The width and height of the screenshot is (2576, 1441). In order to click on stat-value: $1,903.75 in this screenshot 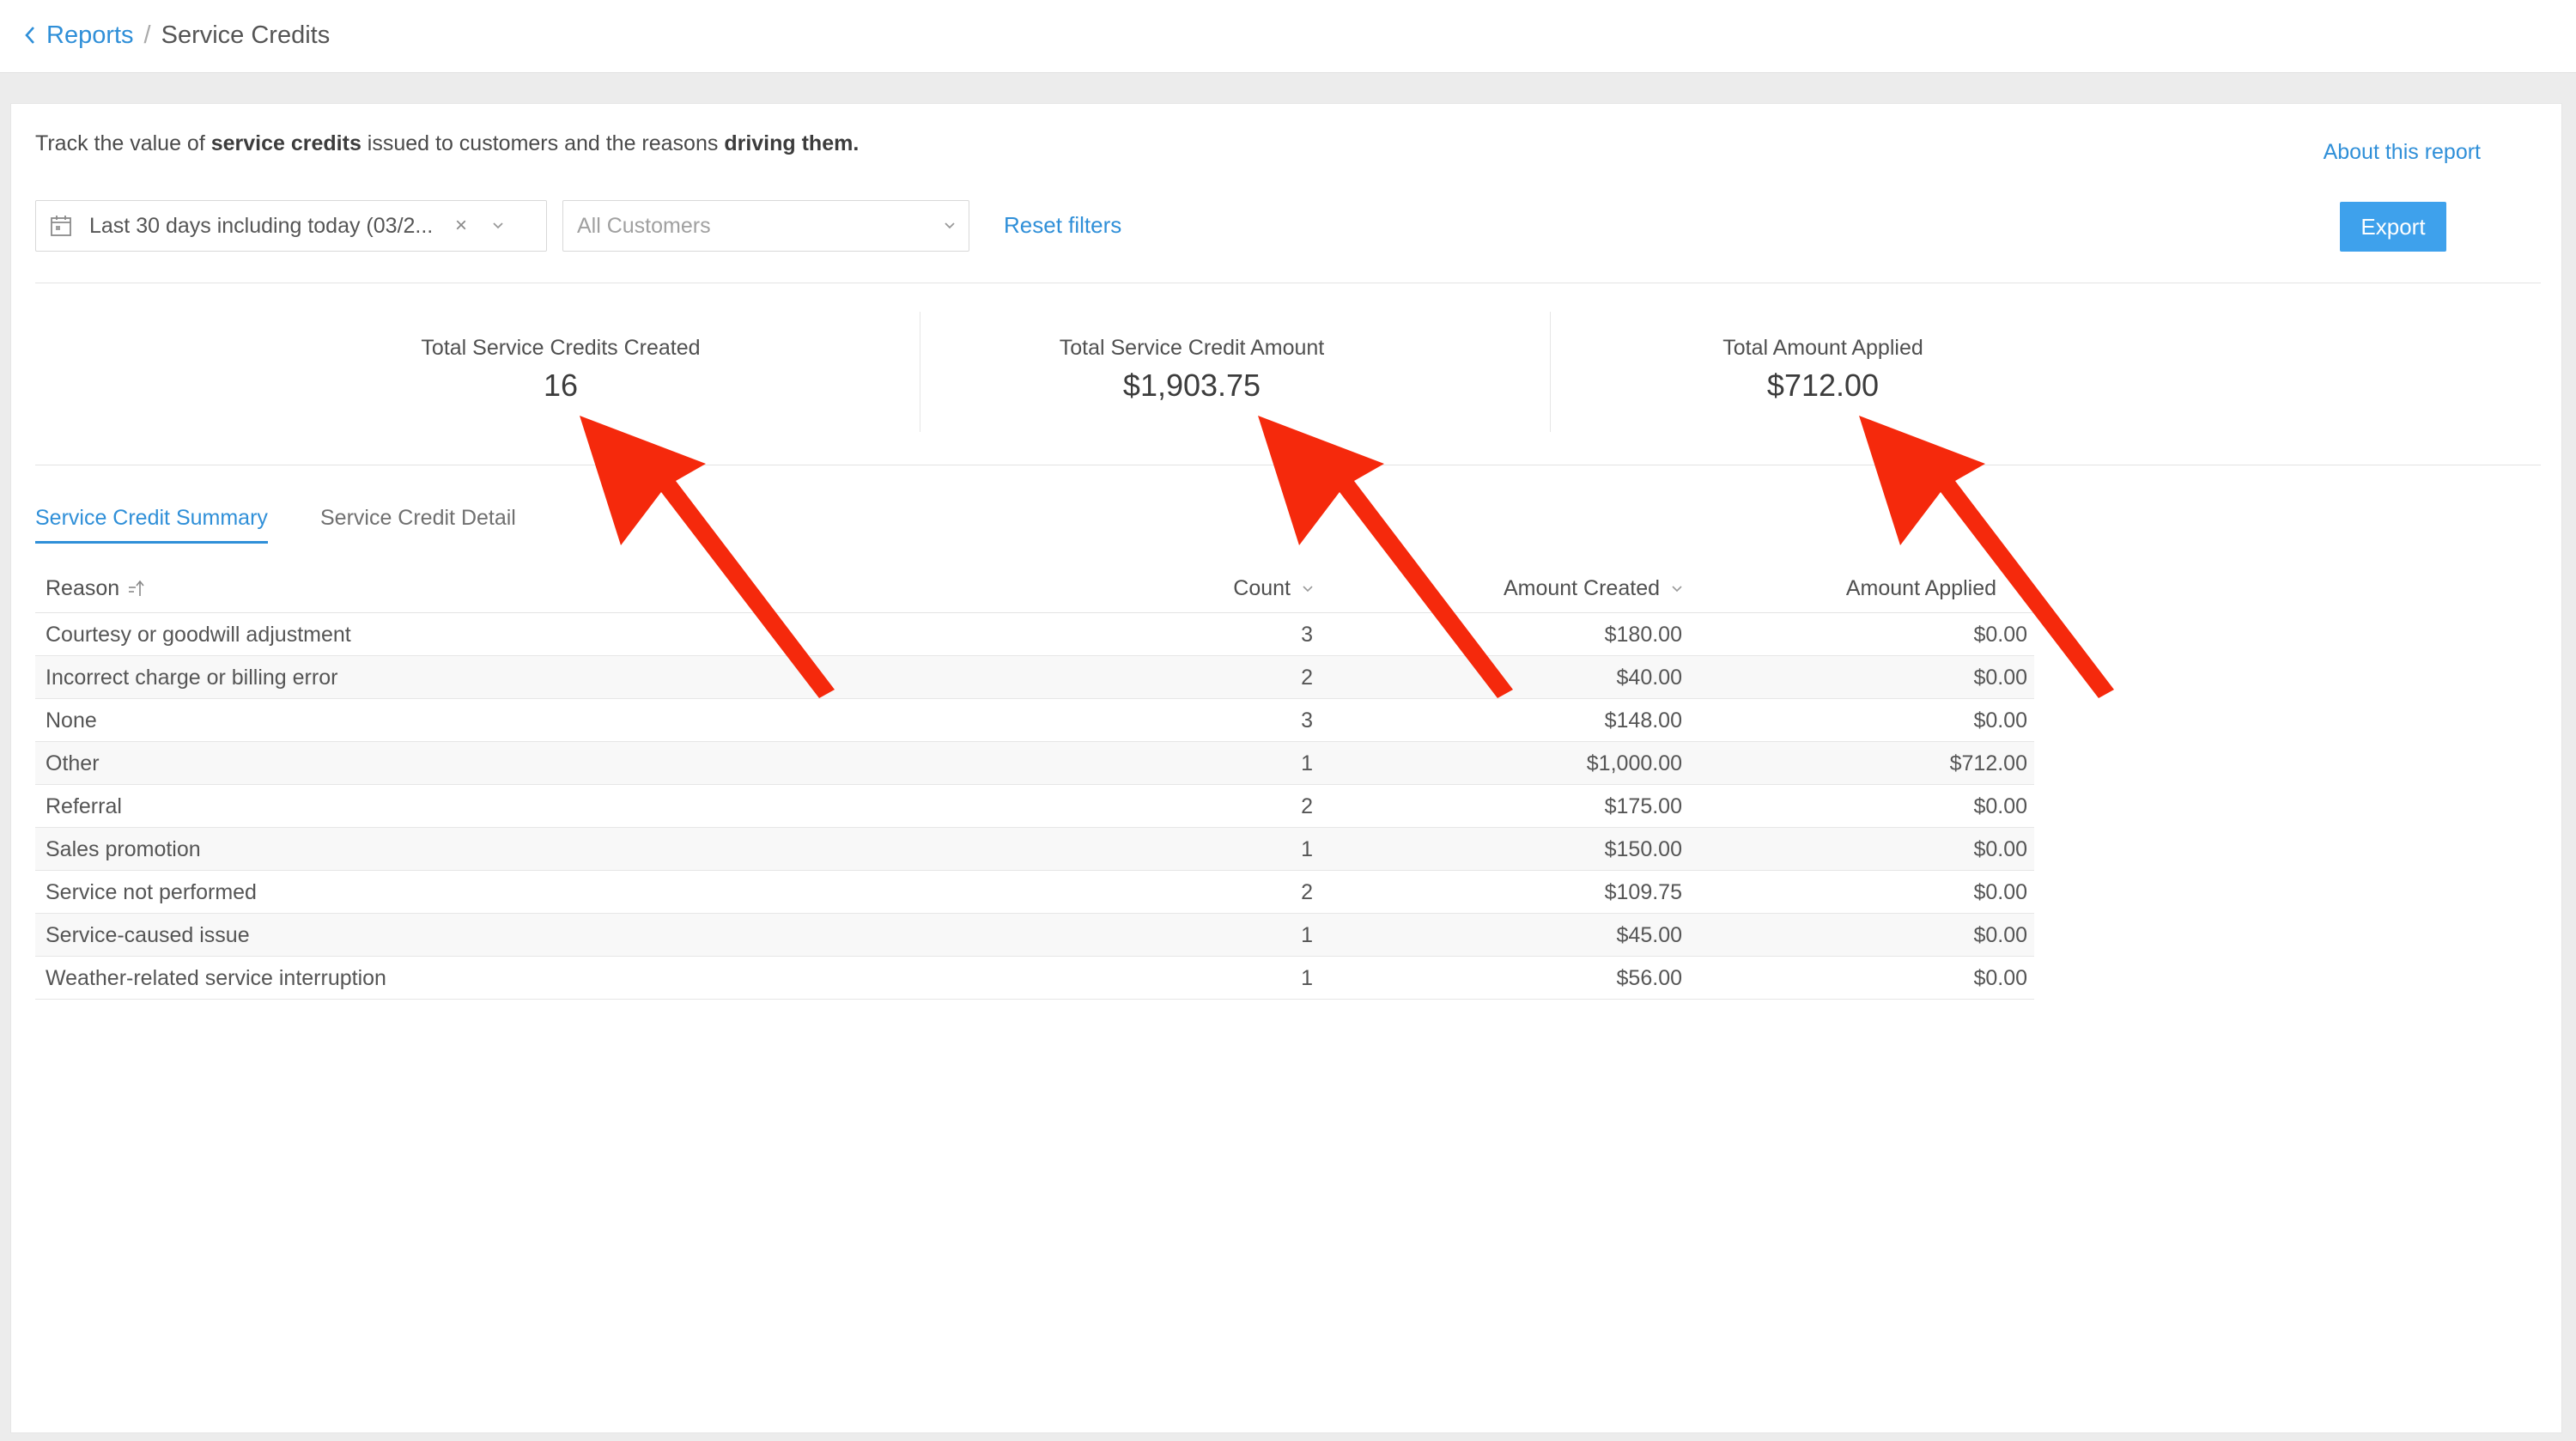, I will do `click(1191, 386)`.